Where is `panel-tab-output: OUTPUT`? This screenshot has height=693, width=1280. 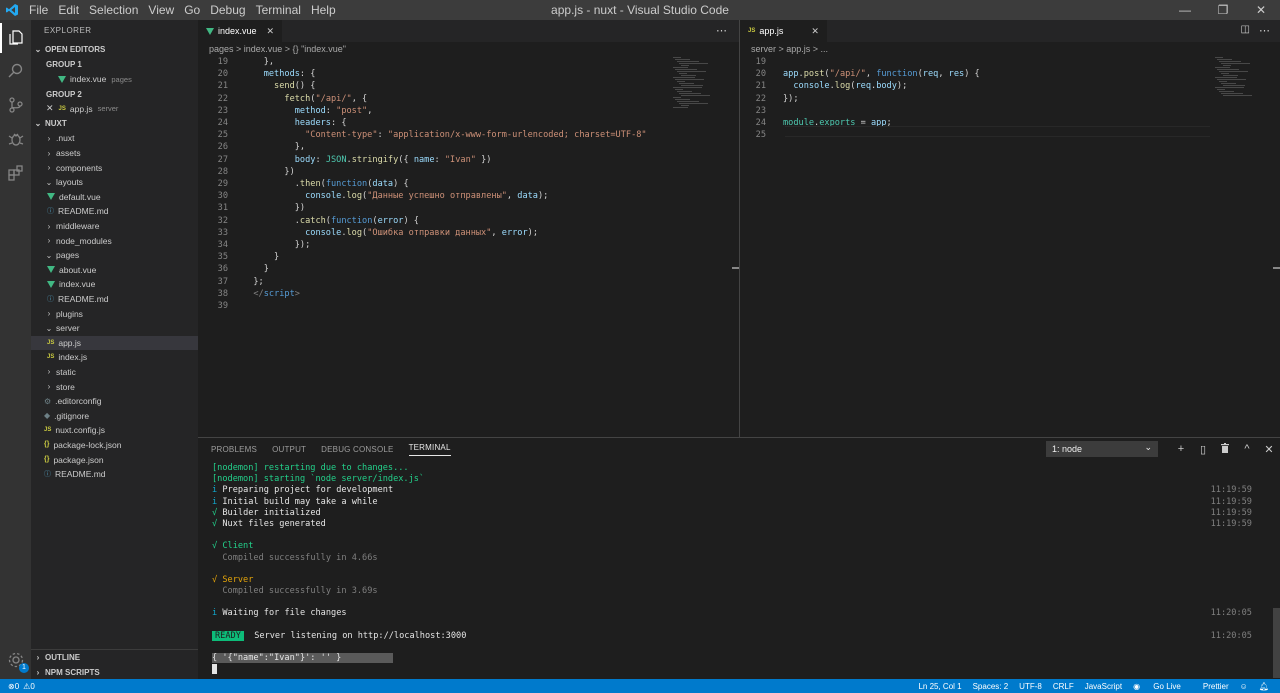 panel-tab-output: OUTPUT is located at coordinates (289, 449).